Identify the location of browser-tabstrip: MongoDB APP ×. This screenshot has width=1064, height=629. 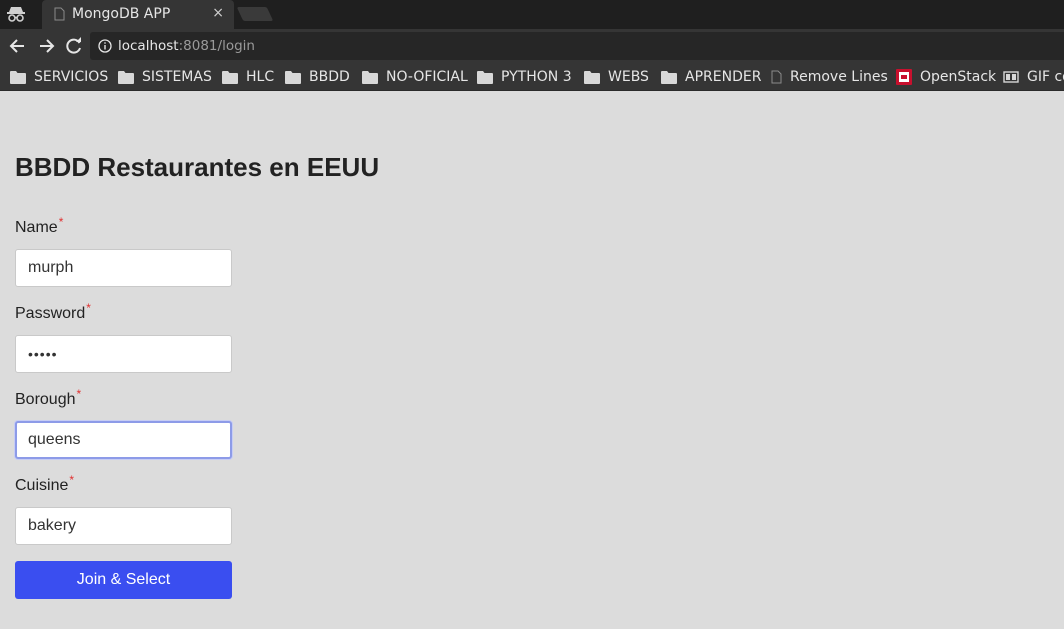
(532, 14).